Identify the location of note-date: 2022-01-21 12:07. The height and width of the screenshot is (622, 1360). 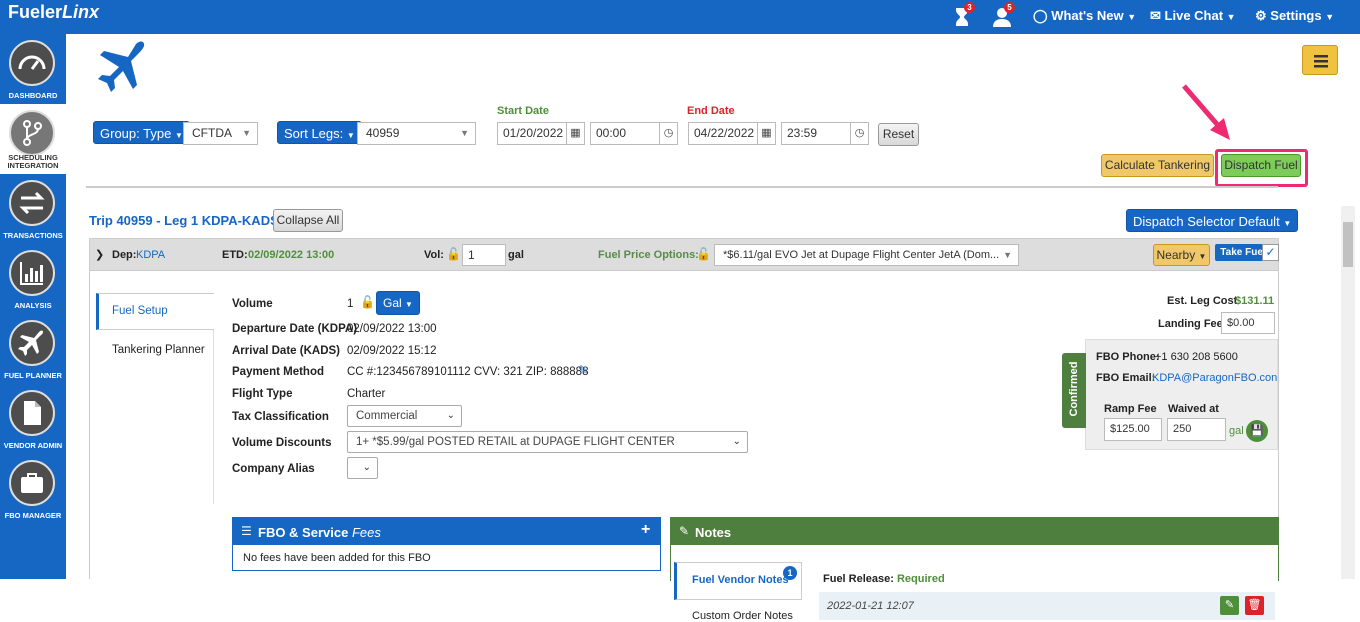
(870, 606).